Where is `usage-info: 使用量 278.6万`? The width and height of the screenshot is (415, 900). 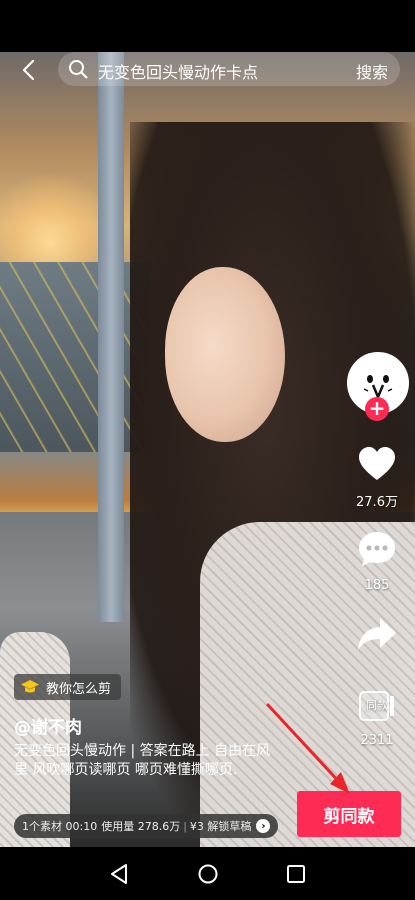
usage-info: 使用量 278.6万 is located at coordinates (141, 826).